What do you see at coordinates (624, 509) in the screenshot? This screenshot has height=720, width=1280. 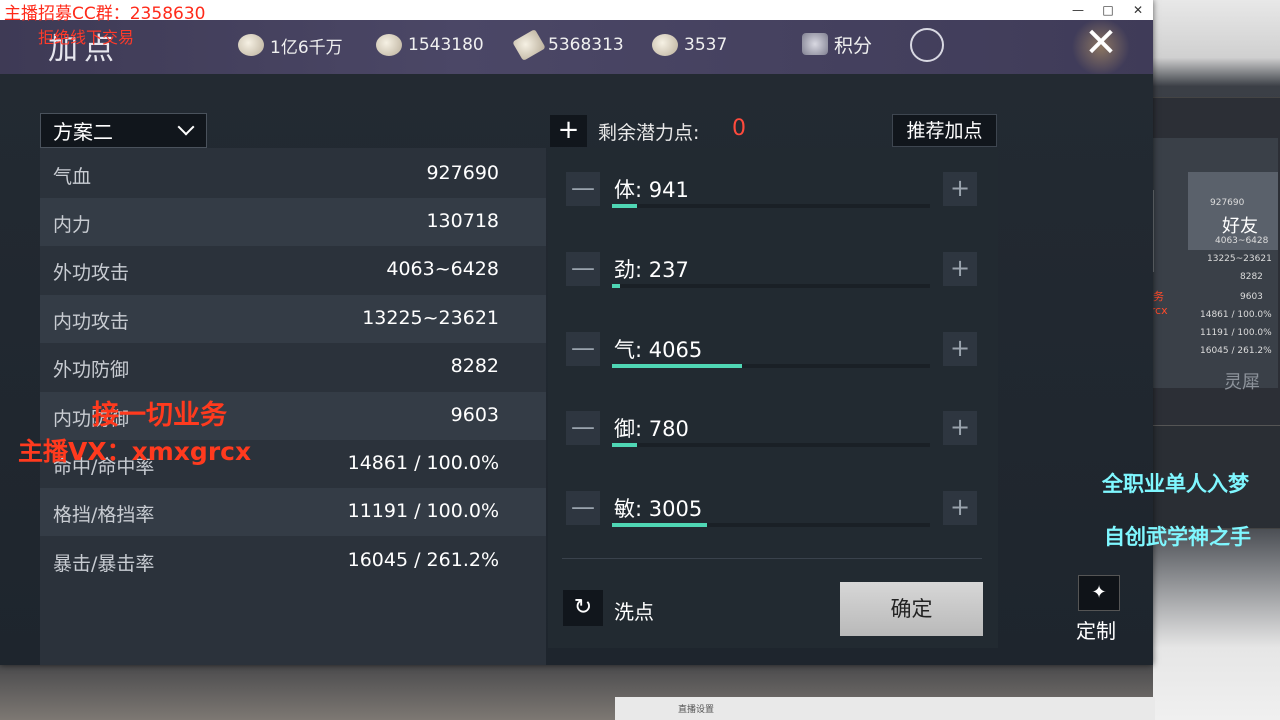 I see `attr-name: 敏` at bounding box center [624, 509].